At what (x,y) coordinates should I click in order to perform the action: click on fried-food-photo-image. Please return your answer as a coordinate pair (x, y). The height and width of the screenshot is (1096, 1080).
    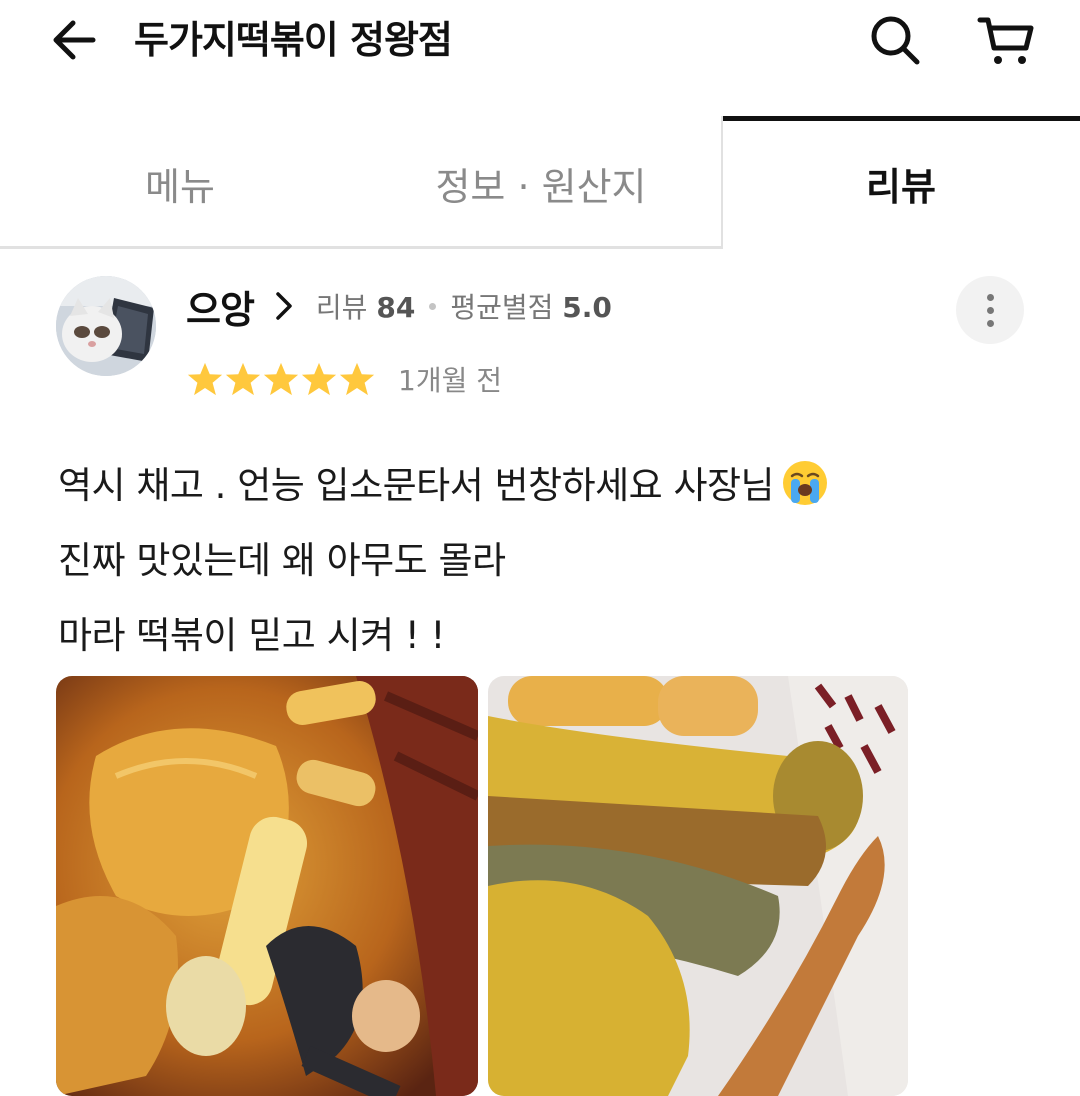
    Looking at the image, I should click on (698, 886).